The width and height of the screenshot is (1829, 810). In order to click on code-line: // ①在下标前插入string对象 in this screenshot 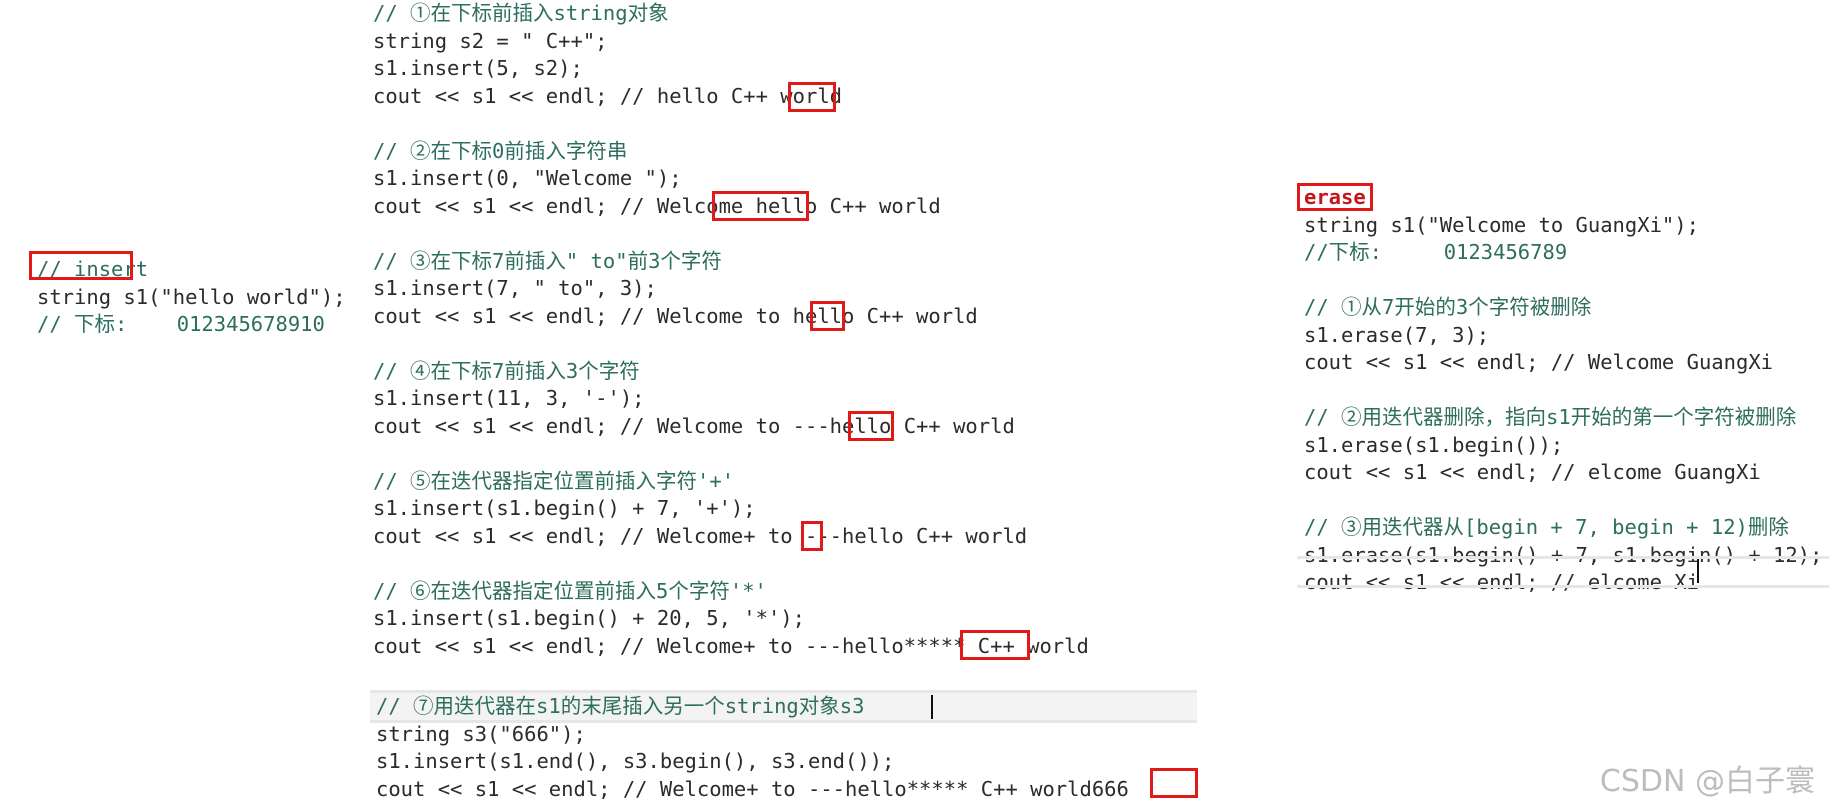, I will do `click(521, 13)`.